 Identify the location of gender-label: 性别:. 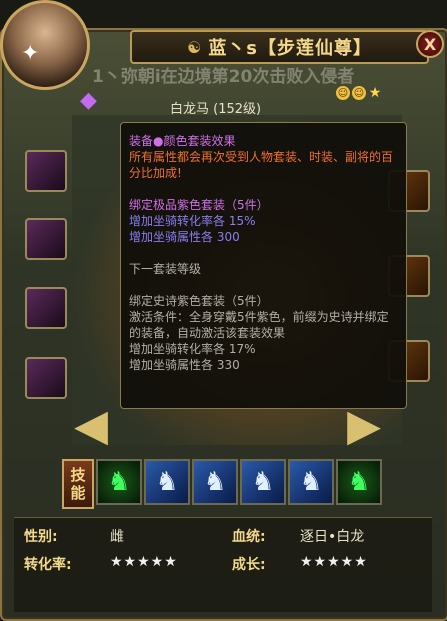
(41, 537).